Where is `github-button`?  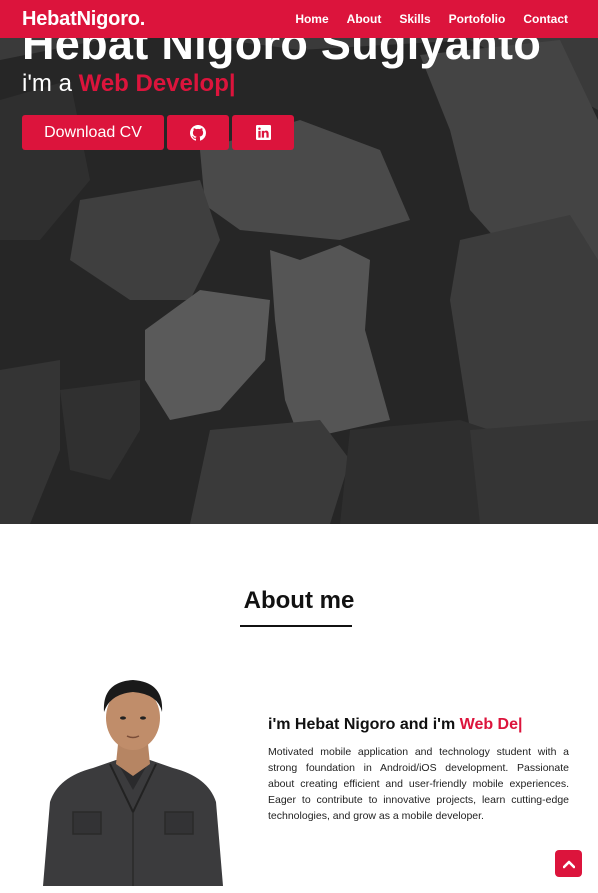
github-button is located at coordinates (198, 132).